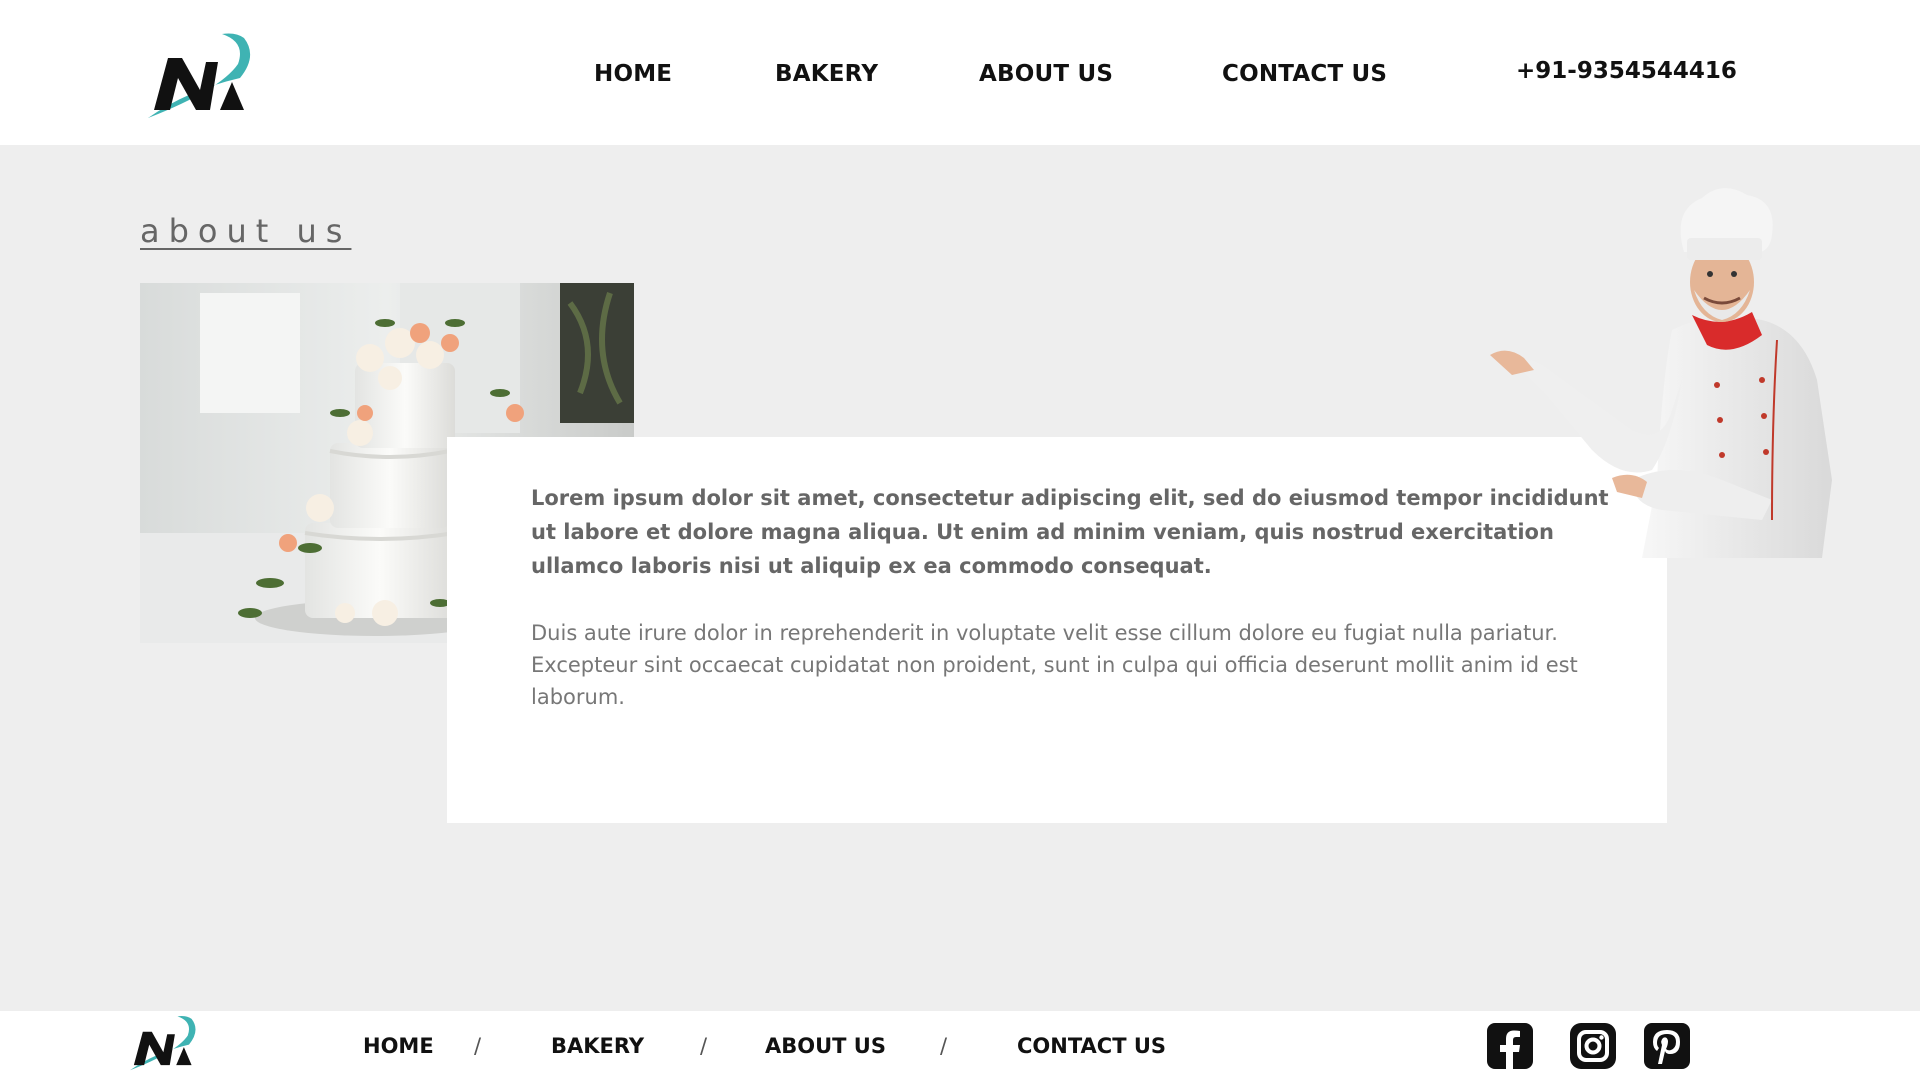 The image size is (1920, 1080). Describe the element at coordinates (597, 1046) in the screenshot. I see `footer-nav-bakery: BAKERY` at that location.